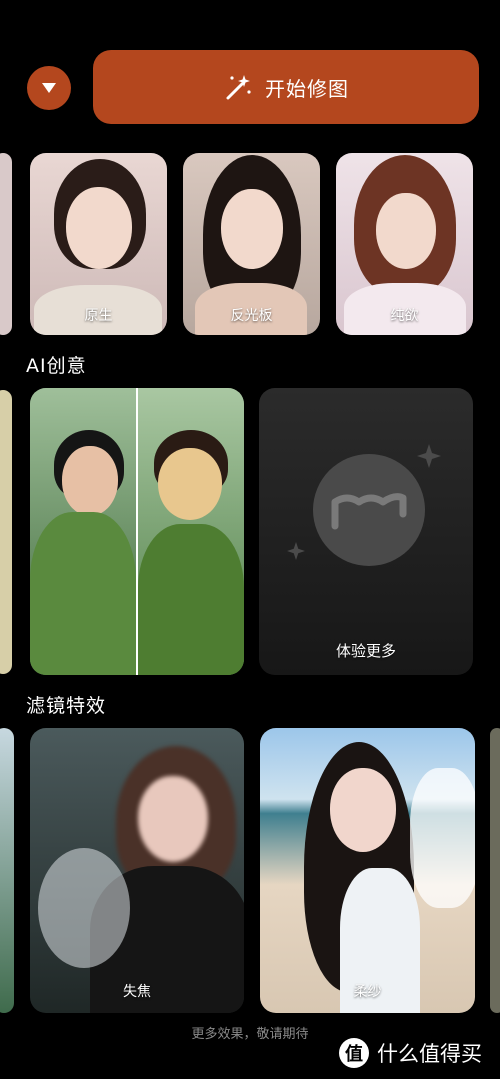 The height and width of the screenshot is (1079, 500). Describe the element at coordinates (7, 870) in the screenshot. I see `filter-card-partial-left` at that location.